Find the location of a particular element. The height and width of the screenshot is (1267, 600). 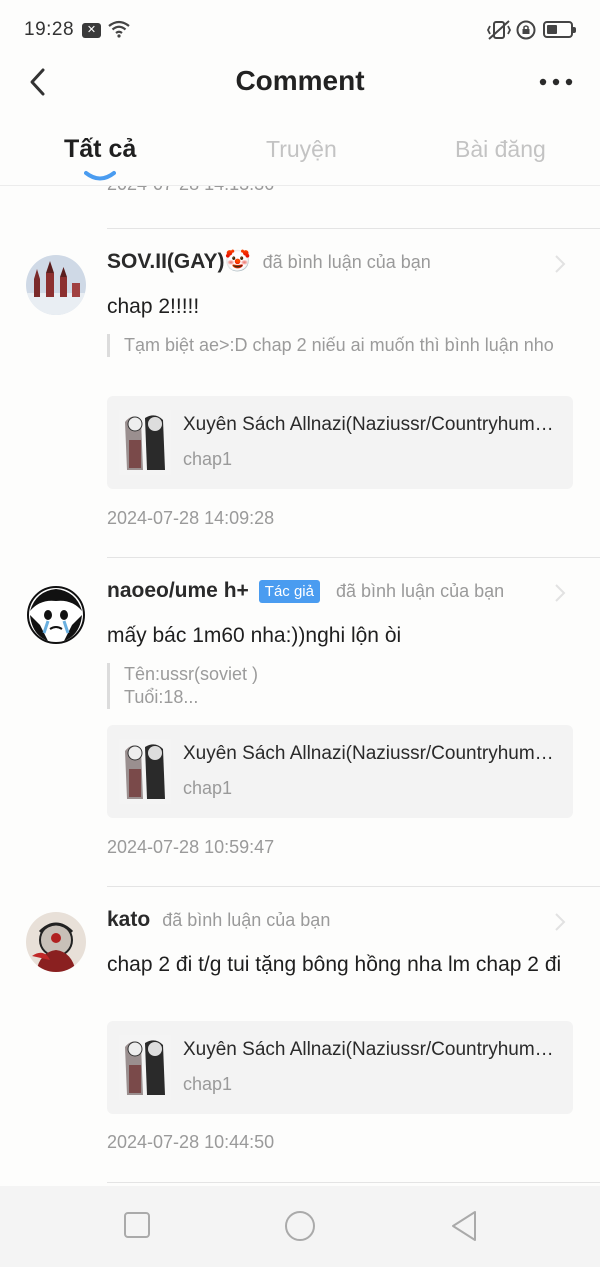

tab-all: Tất cả is located at coordinates (100, 149).